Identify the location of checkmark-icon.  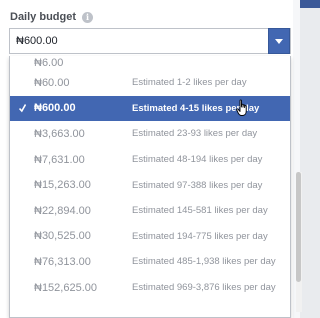
(22, 107).